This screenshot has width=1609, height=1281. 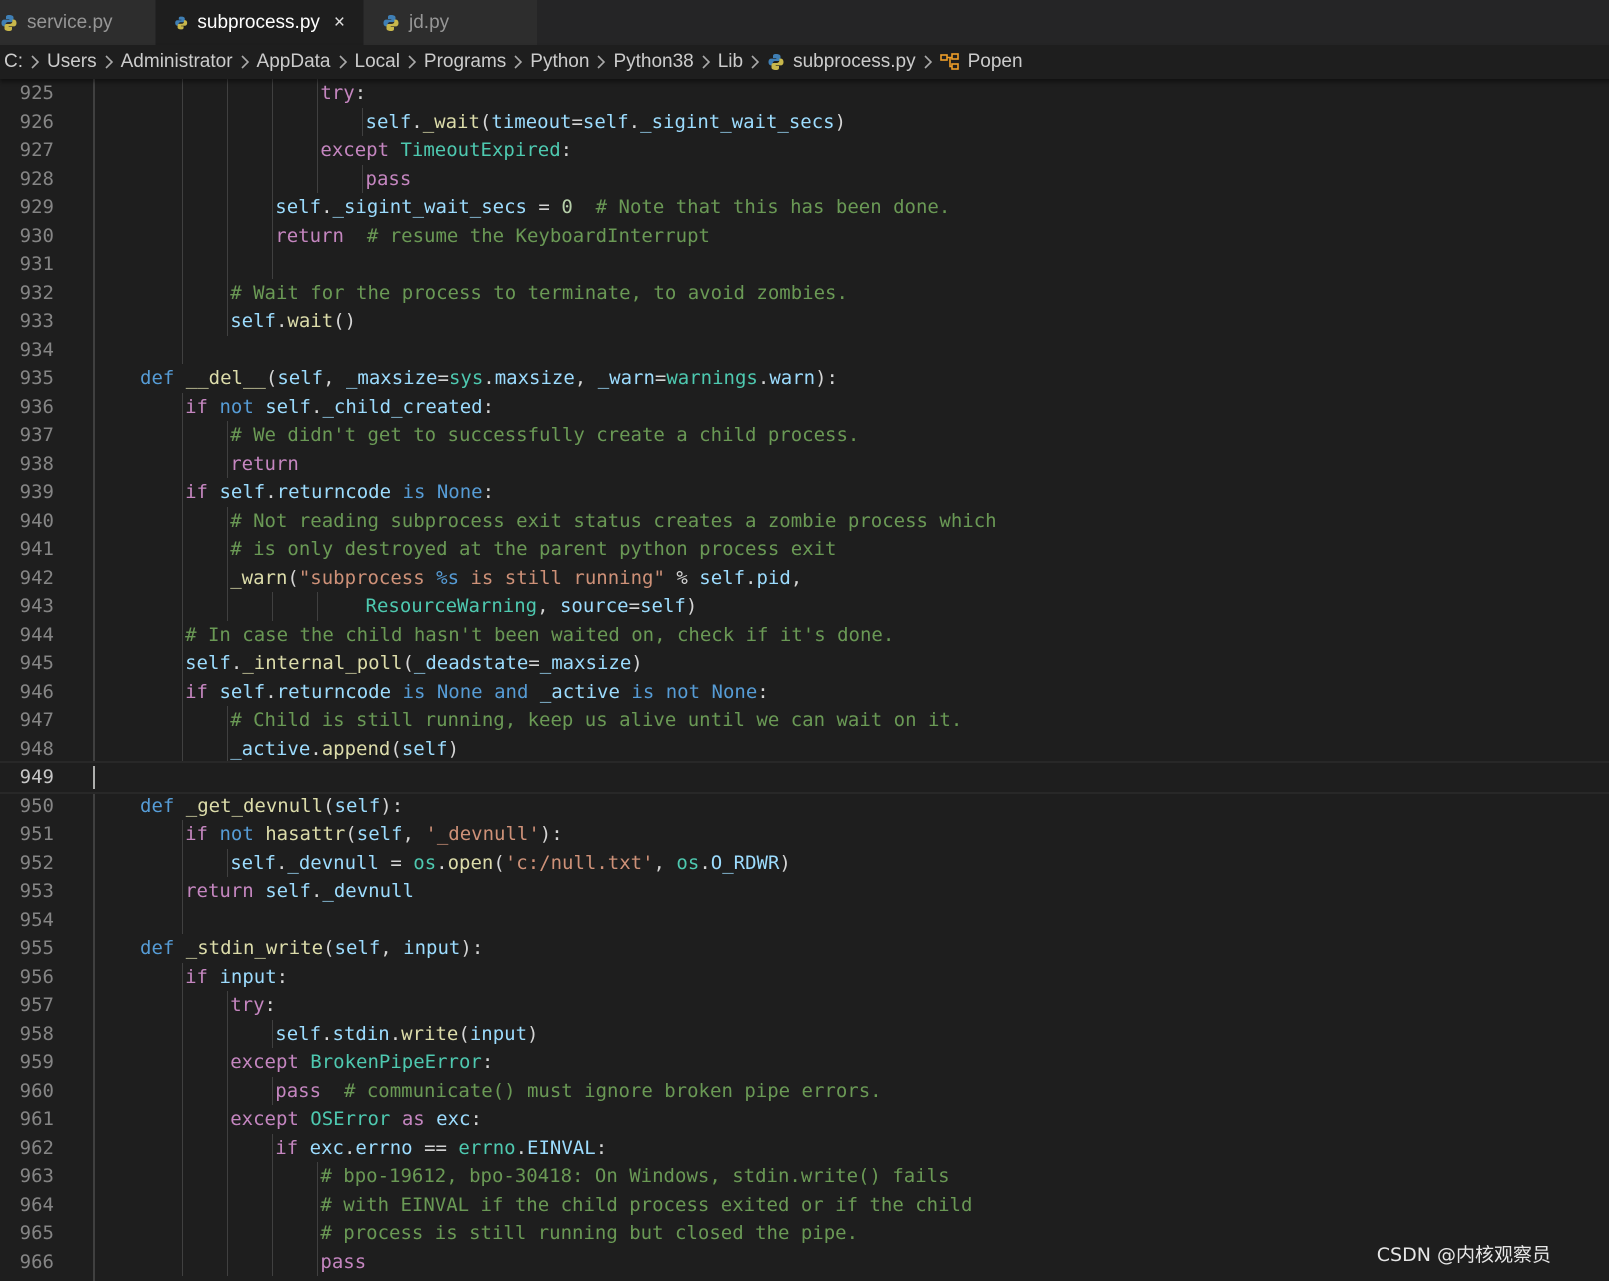 I want to click on code-token: pass, so click(x=298, y=1090).